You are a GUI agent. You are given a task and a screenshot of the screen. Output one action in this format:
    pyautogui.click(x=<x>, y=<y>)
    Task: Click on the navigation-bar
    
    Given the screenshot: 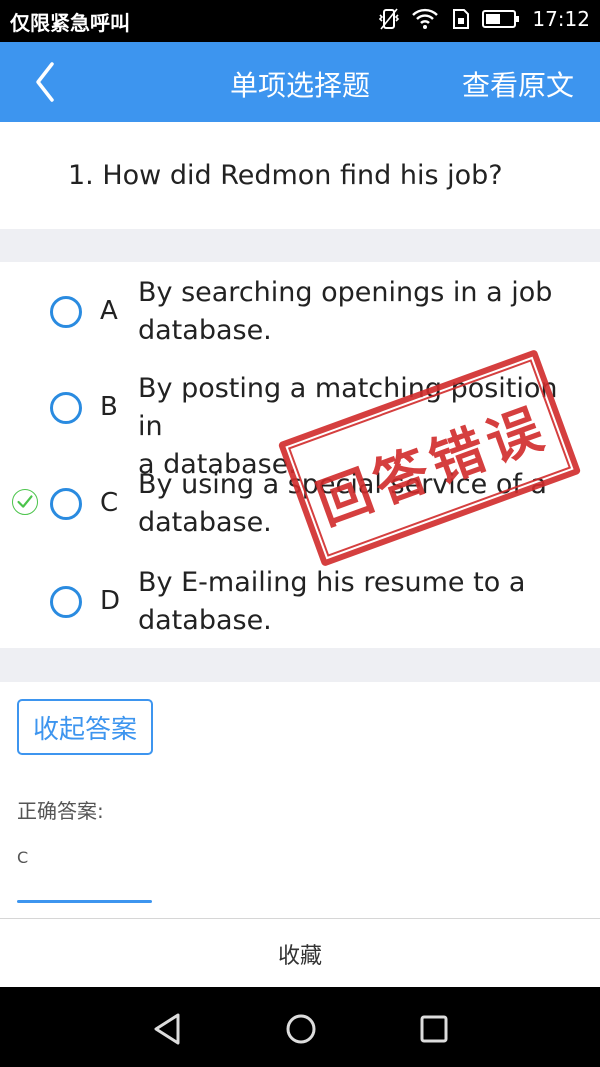 What is the action you would take?
    pyautogui.click(x=300, y=1027)
    